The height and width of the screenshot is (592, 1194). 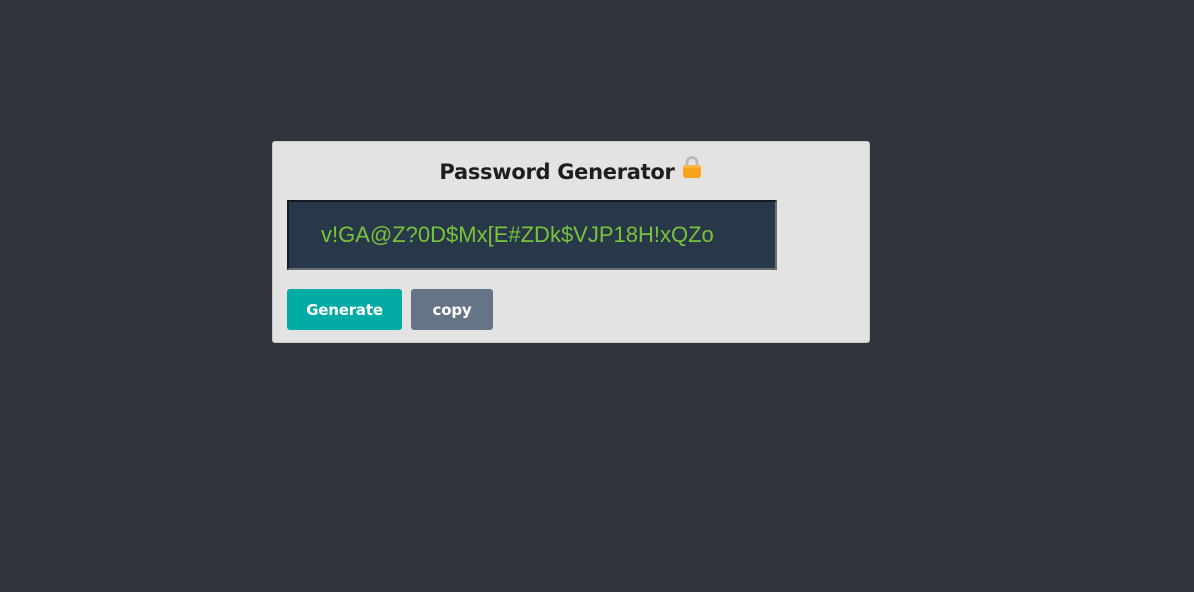 I want to click on page-title: Password Generator, so click(x=571, y=171).